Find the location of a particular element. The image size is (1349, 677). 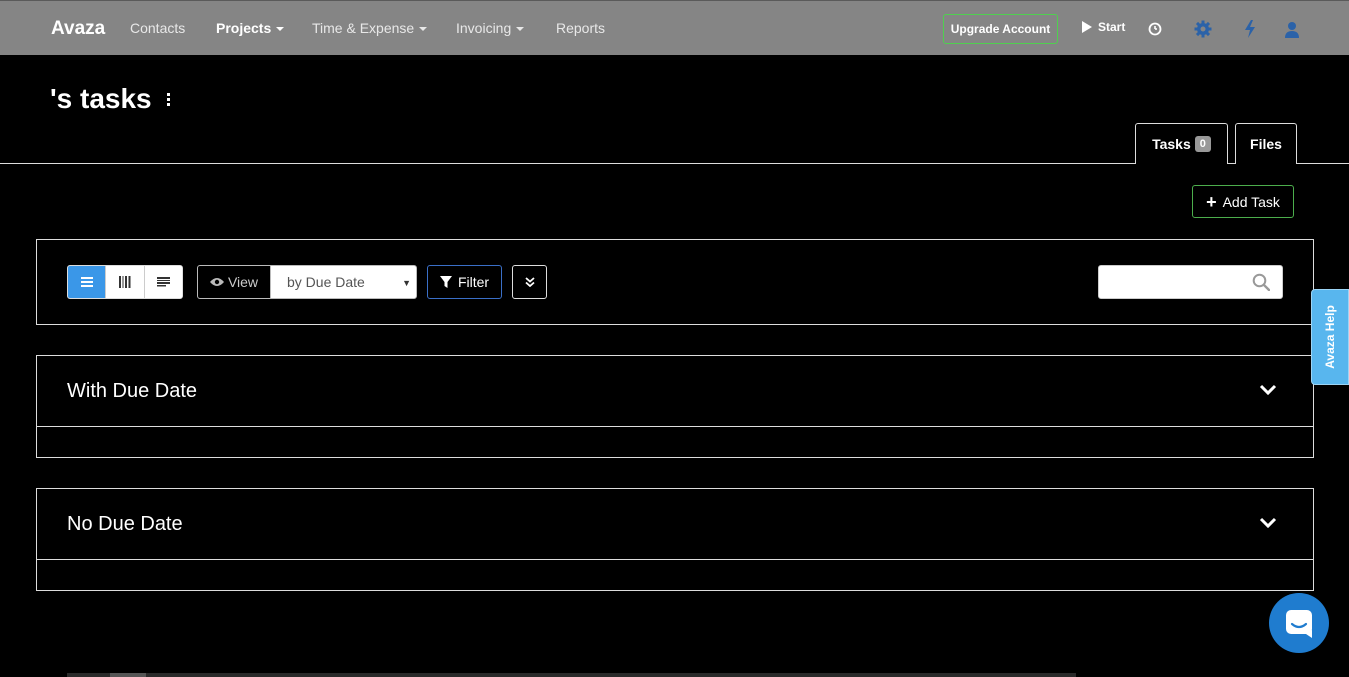

tasks-count-badge: 0 is located at coordinates (1202, 144).